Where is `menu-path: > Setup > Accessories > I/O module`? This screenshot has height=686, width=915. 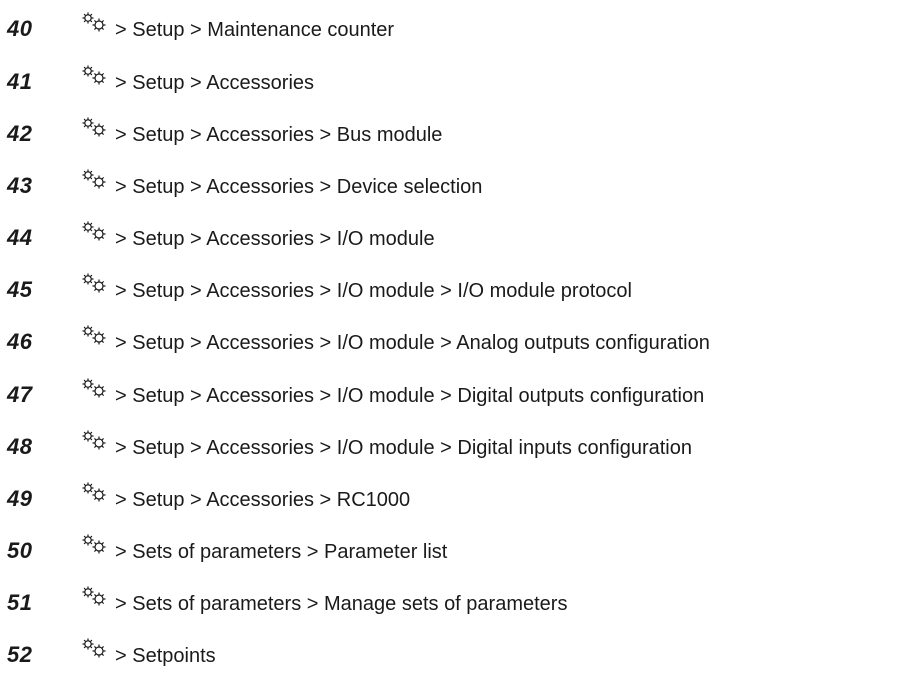
menu-path: > Setup > Accessories > I/O module is located at coordinates (275, 239).